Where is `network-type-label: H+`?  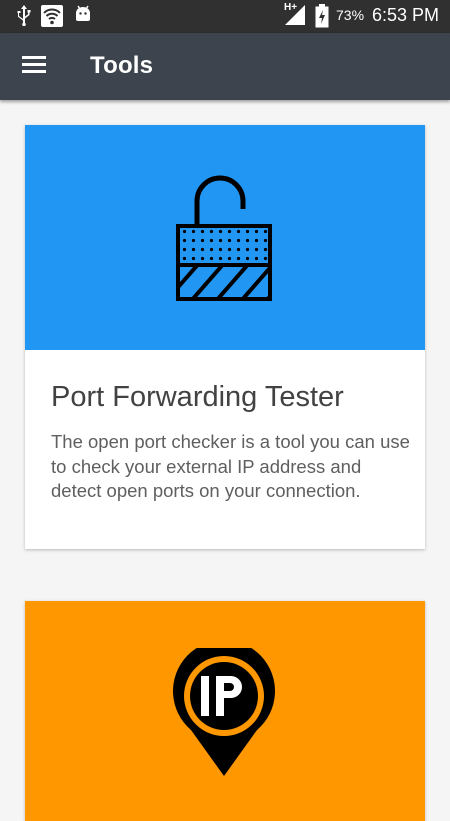
network-type-label: H+ is located at coordinates (291, 7).